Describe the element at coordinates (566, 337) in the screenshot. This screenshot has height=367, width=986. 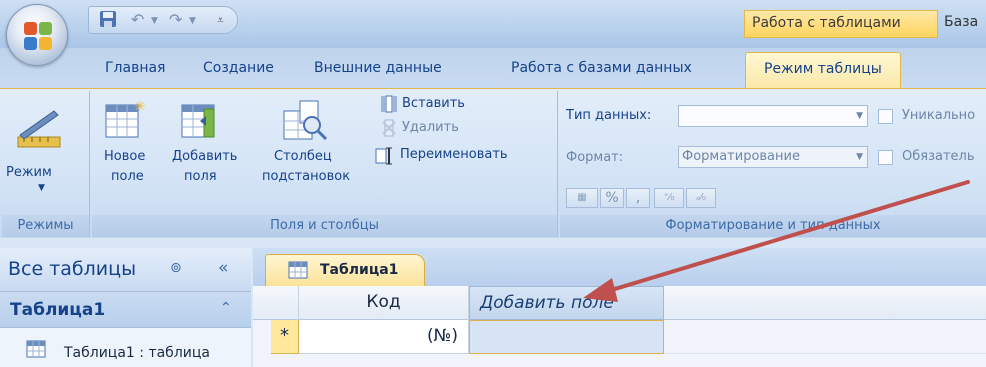
I see `cell-add-field` at that location.